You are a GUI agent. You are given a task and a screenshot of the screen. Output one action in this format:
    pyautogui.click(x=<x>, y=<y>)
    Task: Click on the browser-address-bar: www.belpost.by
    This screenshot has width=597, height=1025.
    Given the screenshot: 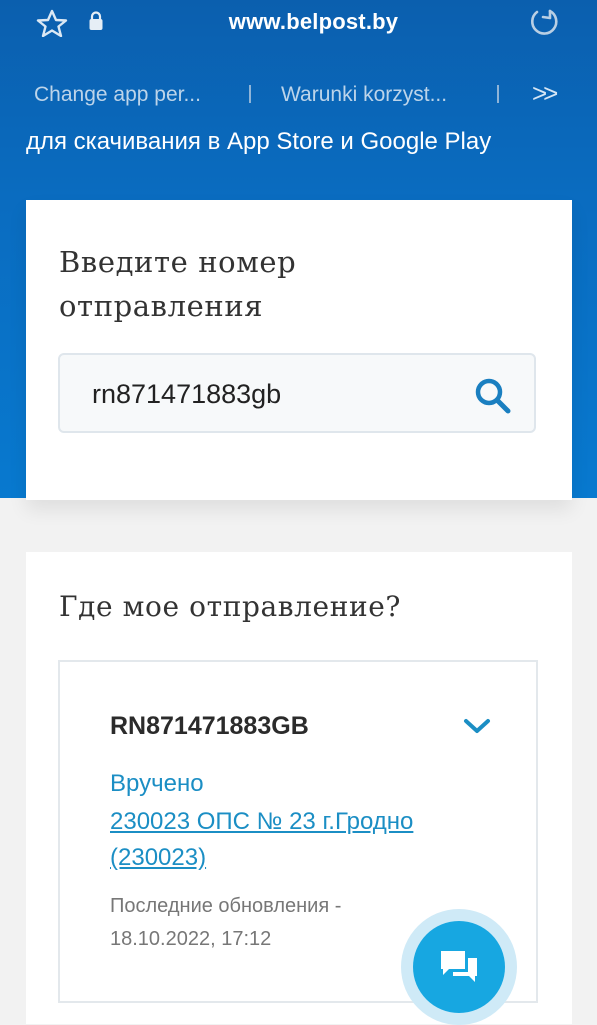 What is the action you would take?
    pyautogui.click(x=298, y=23)
    